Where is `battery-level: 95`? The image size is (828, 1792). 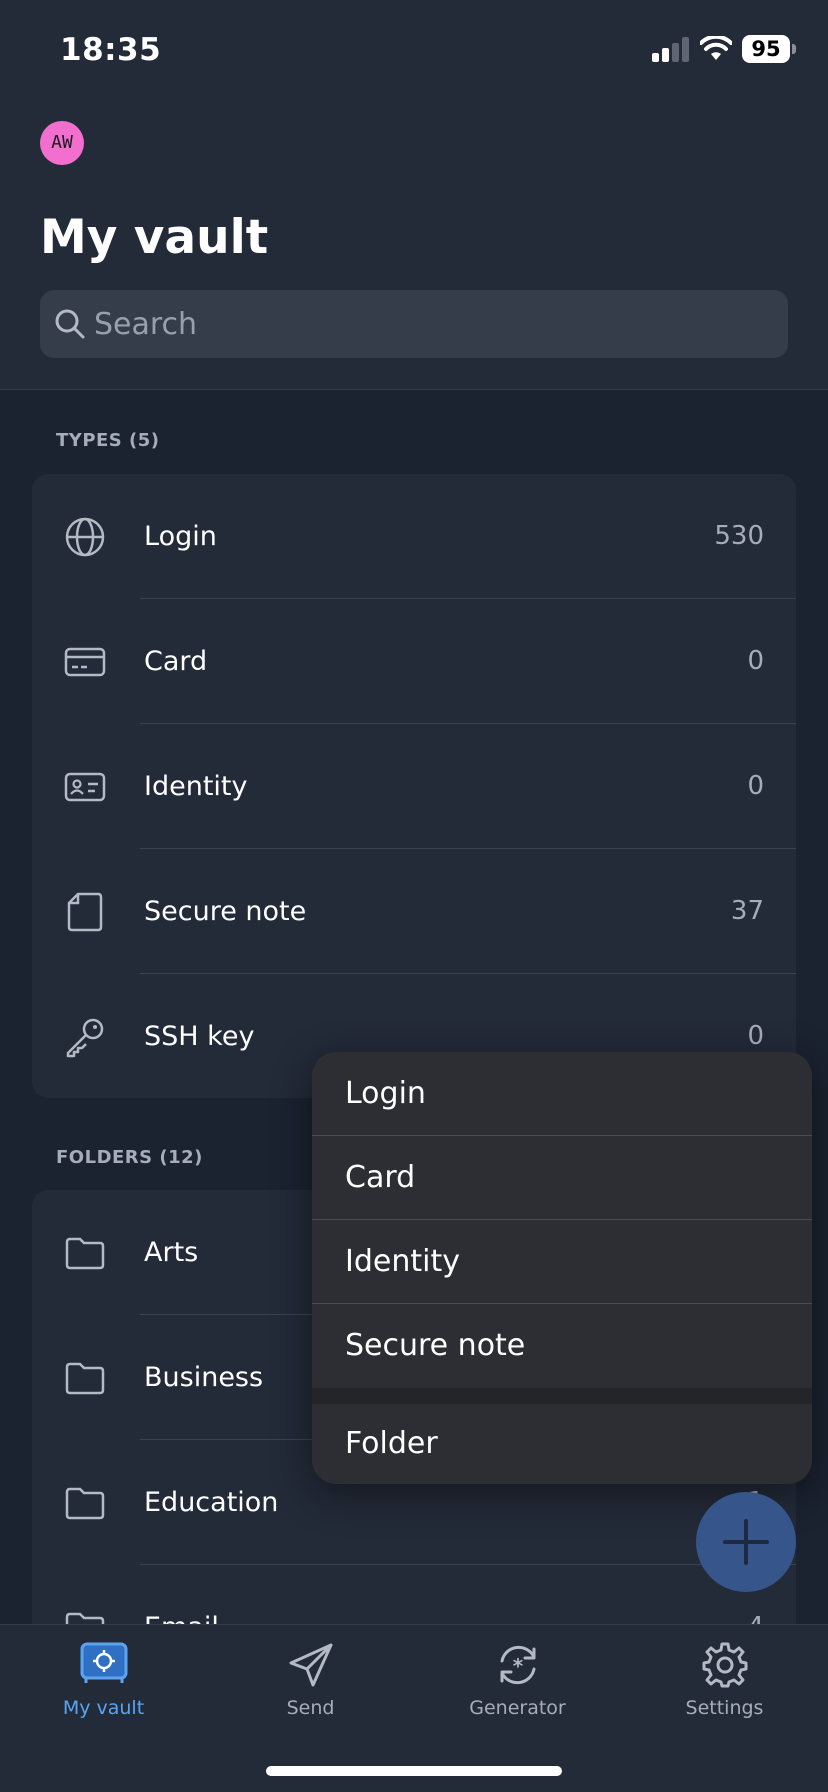 battery-level: 95 is located at coordinates (766, 49).